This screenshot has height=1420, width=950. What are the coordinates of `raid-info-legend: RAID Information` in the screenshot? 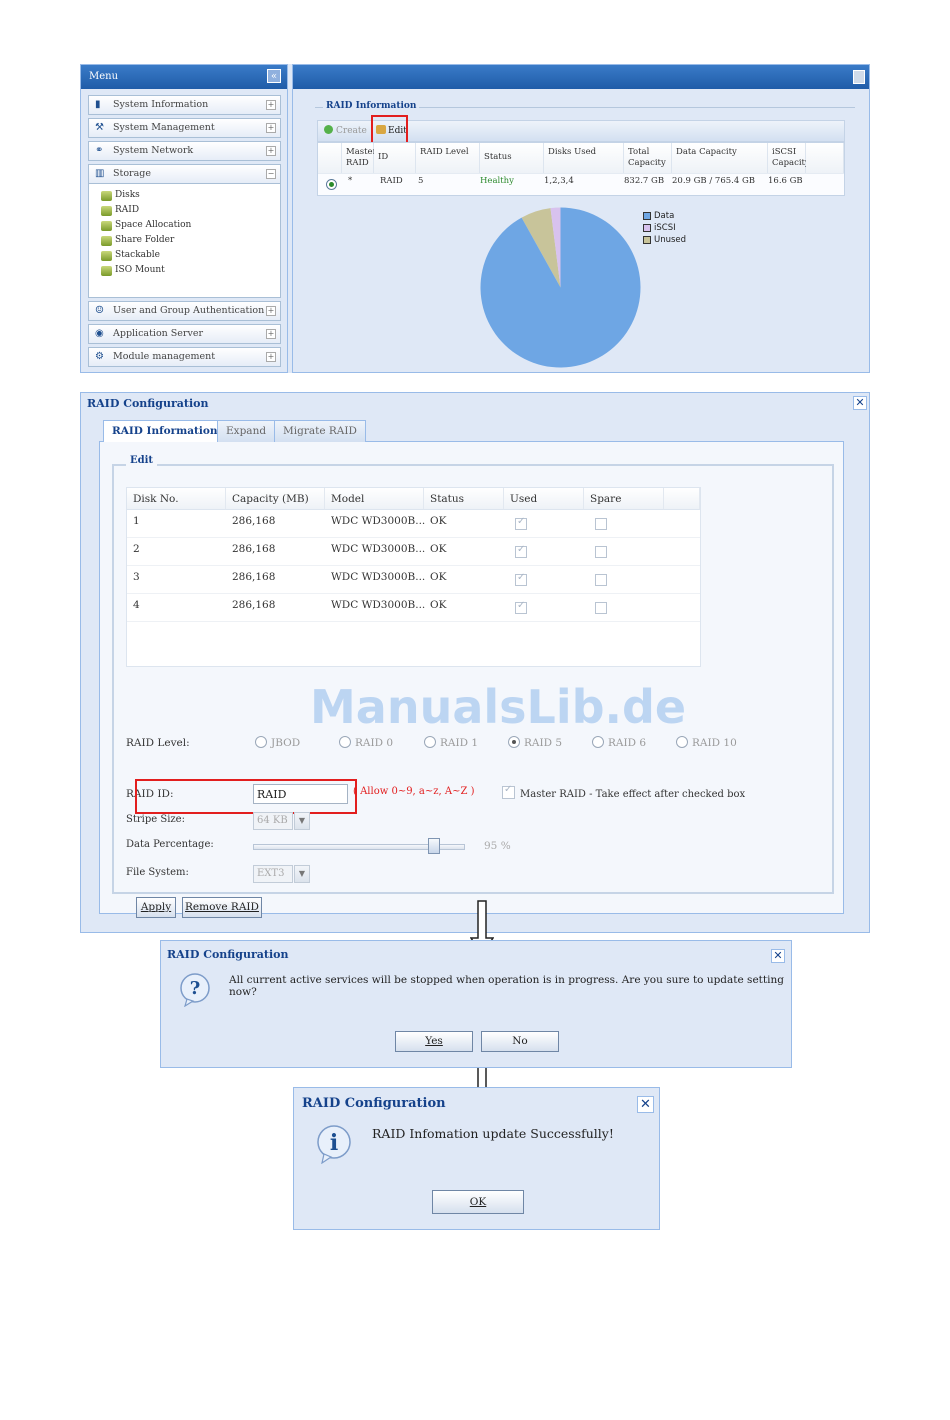 It's located at (371, 106).